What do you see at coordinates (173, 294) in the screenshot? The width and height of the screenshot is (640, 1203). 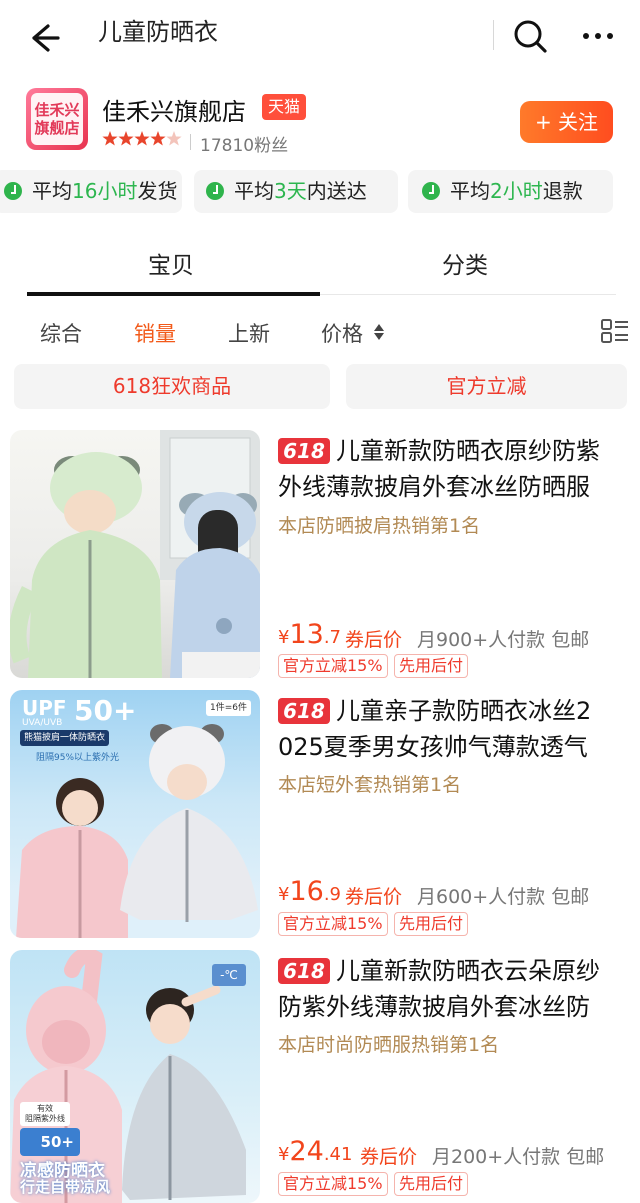 I see `active-tab-indicator` at bounding box center [173, 294].